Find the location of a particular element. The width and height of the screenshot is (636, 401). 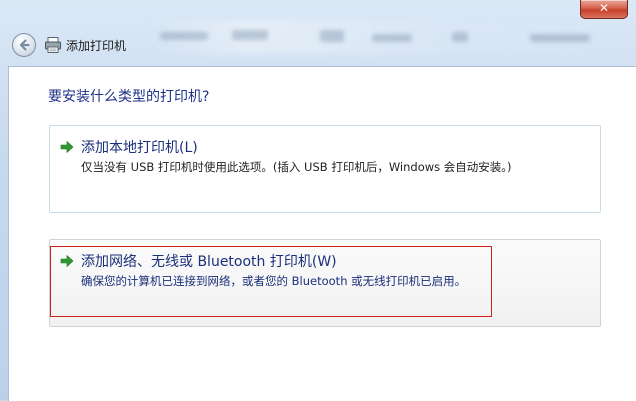

close-button: ✕ is located at coordinates (604, 9).